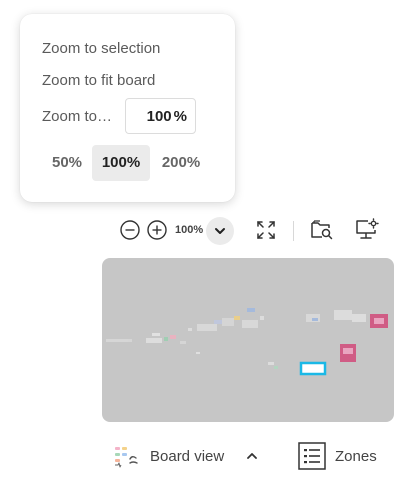 The image size is (409, 483). What do you see at coordinates (98, 80) in the screenshot?
I see `zoom-to-fit-item: Zoom to fit board` at bounding box center [98, 80].